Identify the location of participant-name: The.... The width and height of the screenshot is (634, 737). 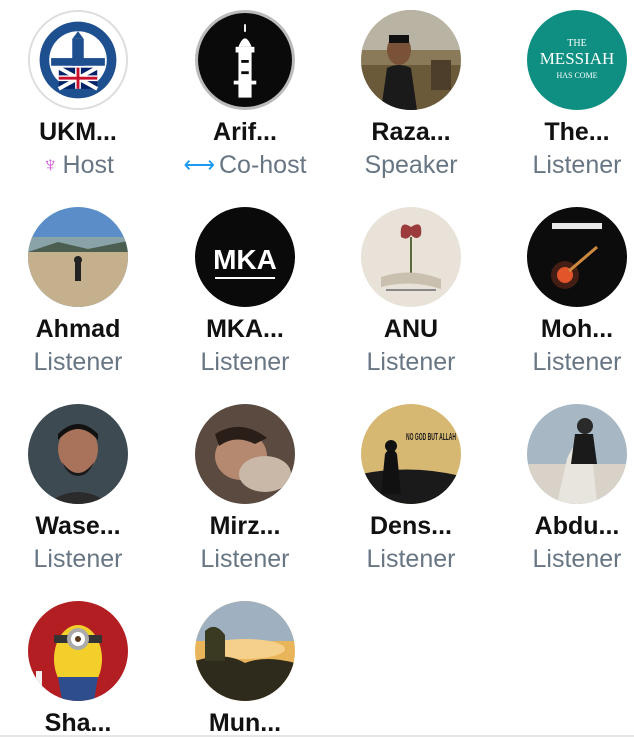
(577, 132).